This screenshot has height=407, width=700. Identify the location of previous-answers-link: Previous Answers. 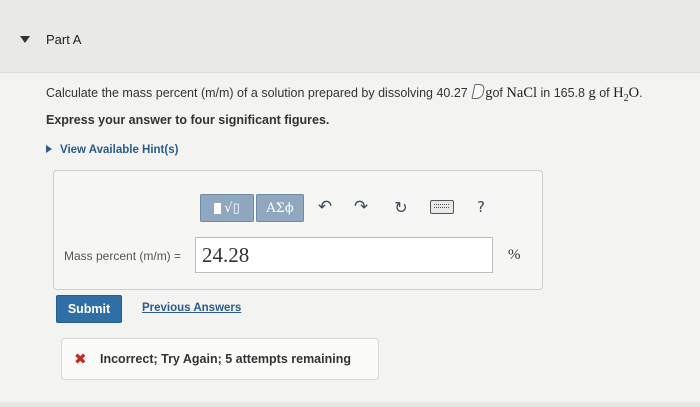
(191, 308).